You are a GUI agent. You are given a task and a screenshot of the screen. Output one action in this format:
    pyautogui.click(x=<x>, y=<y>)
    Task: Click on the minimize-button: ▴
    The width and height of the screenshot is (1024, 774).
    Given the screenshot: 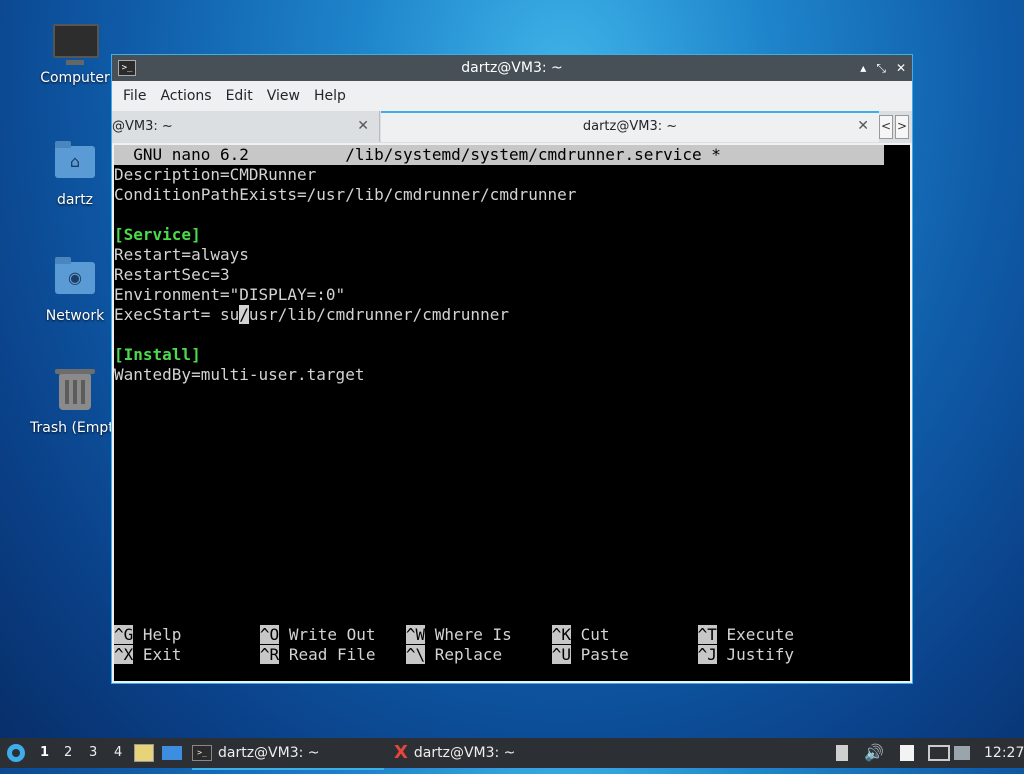 What is the action you would take?
    pyautogui.click(x=863, y=68)
    